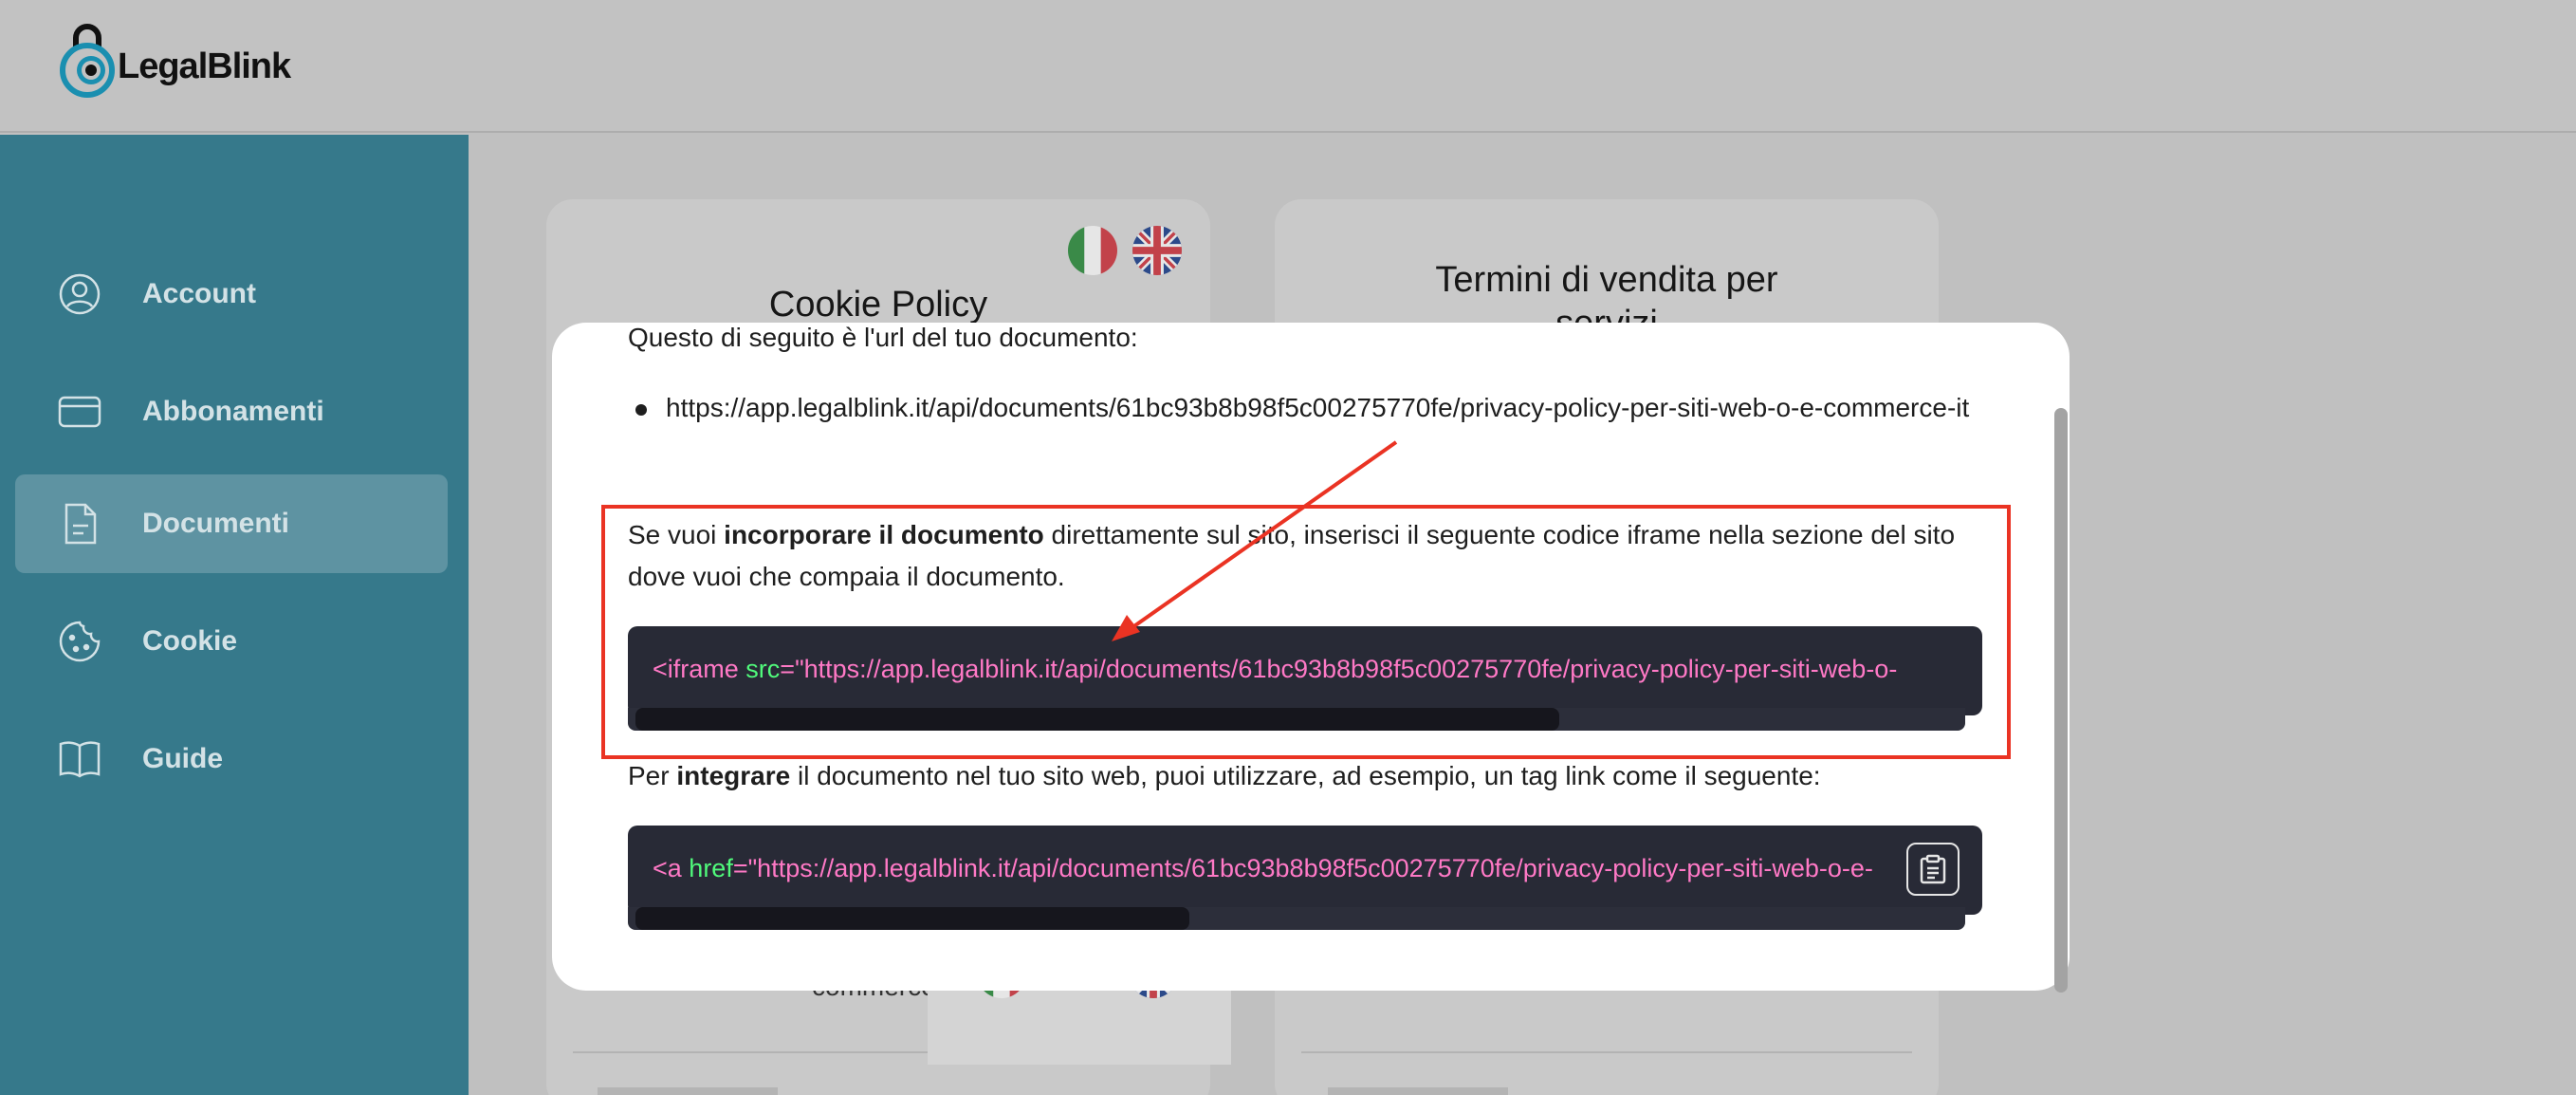  What do you see at coordinates (641, 410) in the screenshot?
I see `list-bullet` at bounding box center [641, 410].